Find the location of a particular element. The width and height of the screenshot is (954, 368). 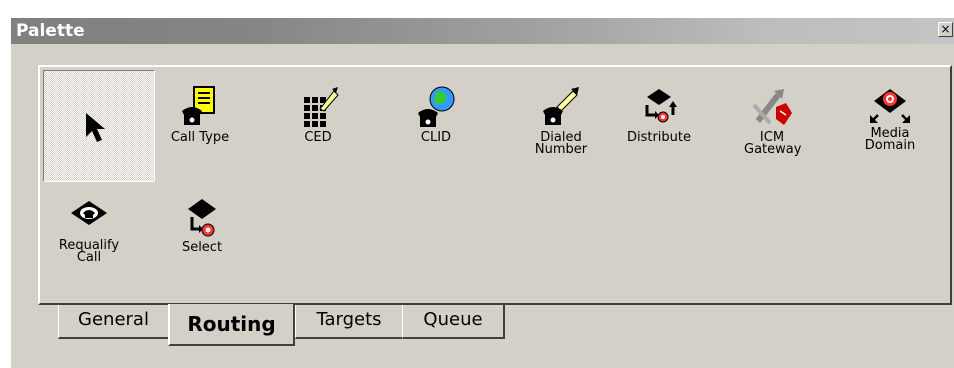

requalify-call-icon is located at coordinates (89, 213).